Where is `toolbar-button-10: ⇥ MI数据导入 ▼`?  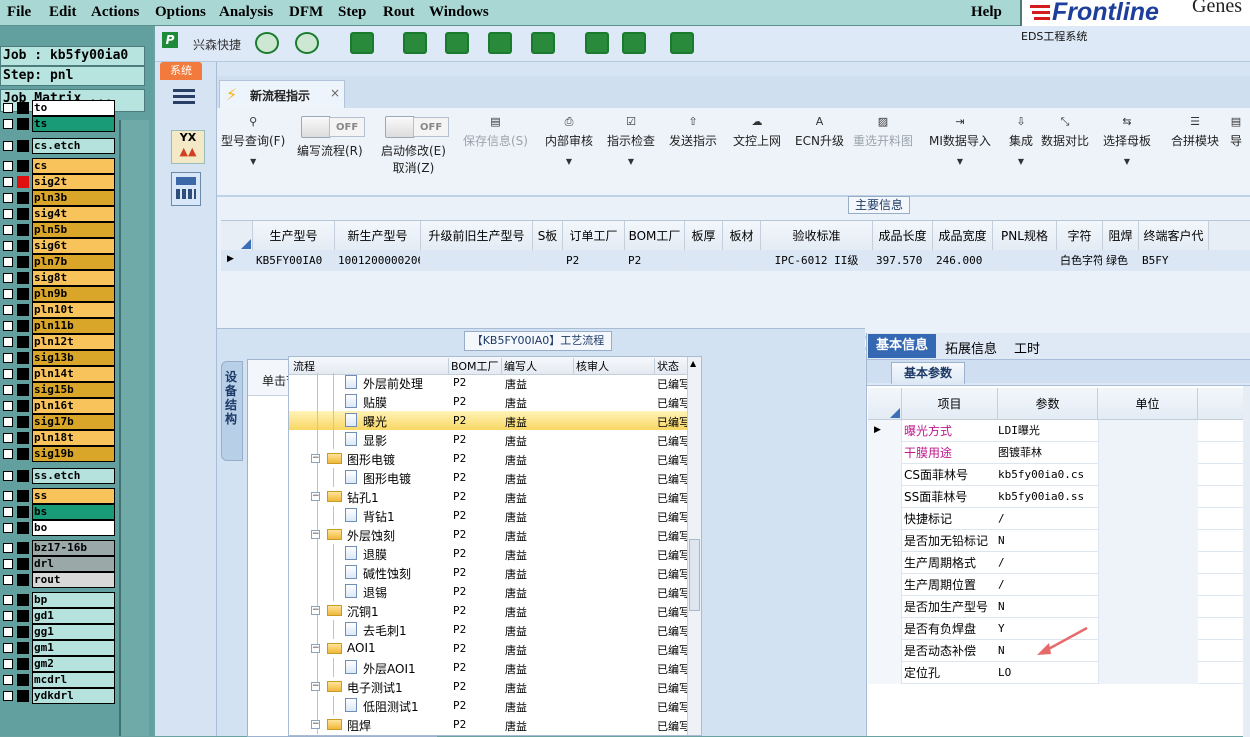
toolbar-button-10: ⇥ MI数据导入 ▼ is located at coordinates (960, 141).